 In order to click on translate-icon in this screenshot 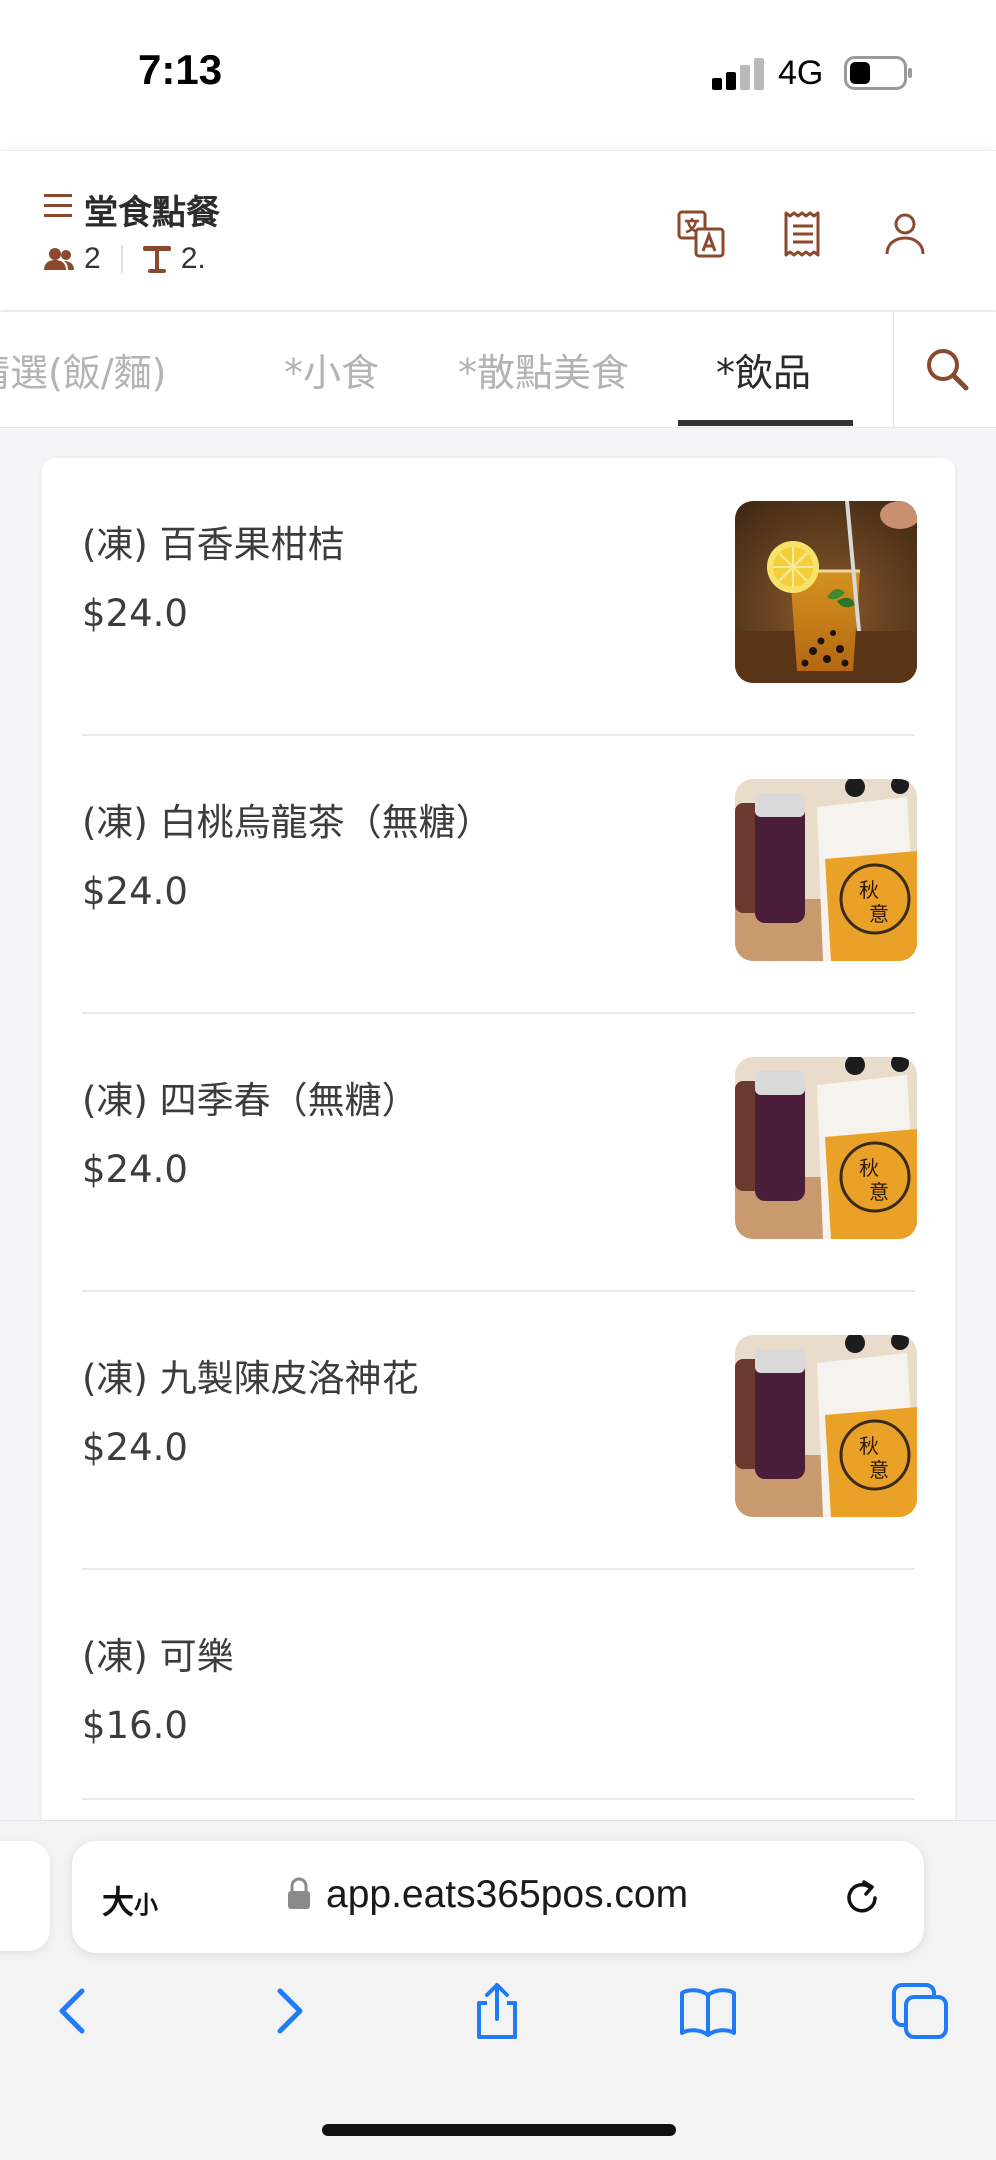, I will do `click(701, 234)`.